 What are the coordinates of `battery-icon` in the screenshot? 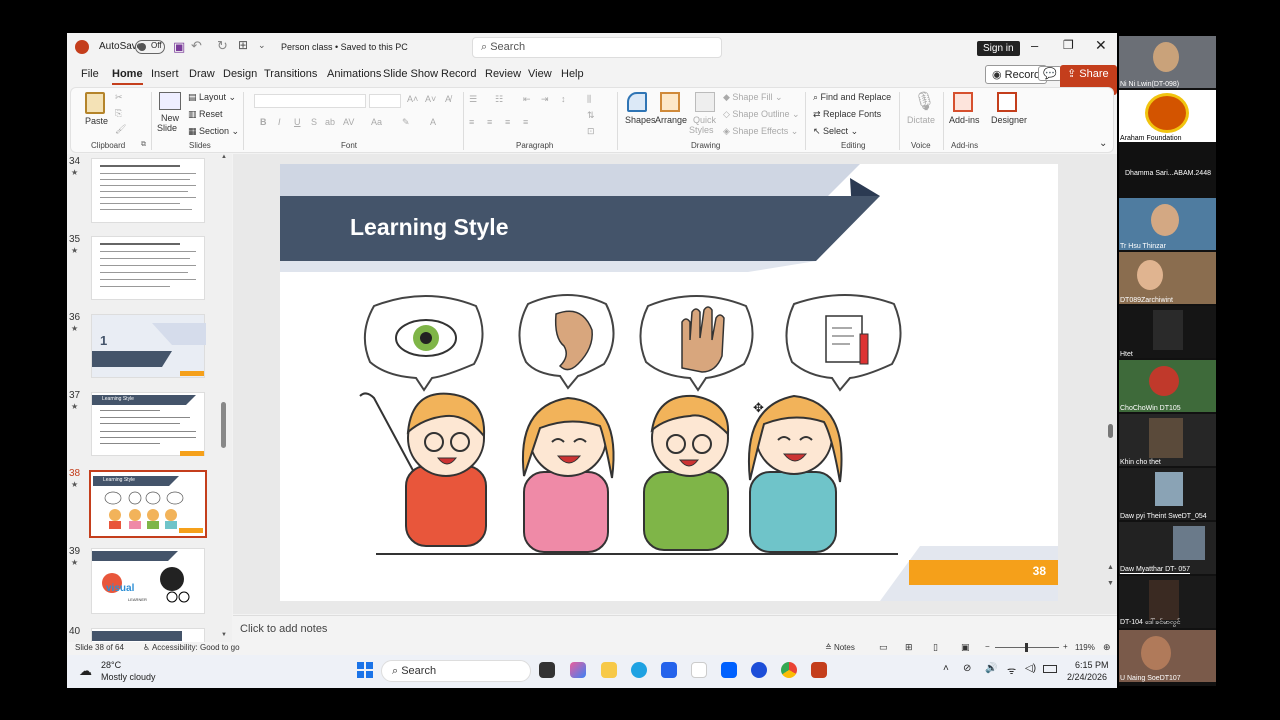 It's located at (1050, 669).